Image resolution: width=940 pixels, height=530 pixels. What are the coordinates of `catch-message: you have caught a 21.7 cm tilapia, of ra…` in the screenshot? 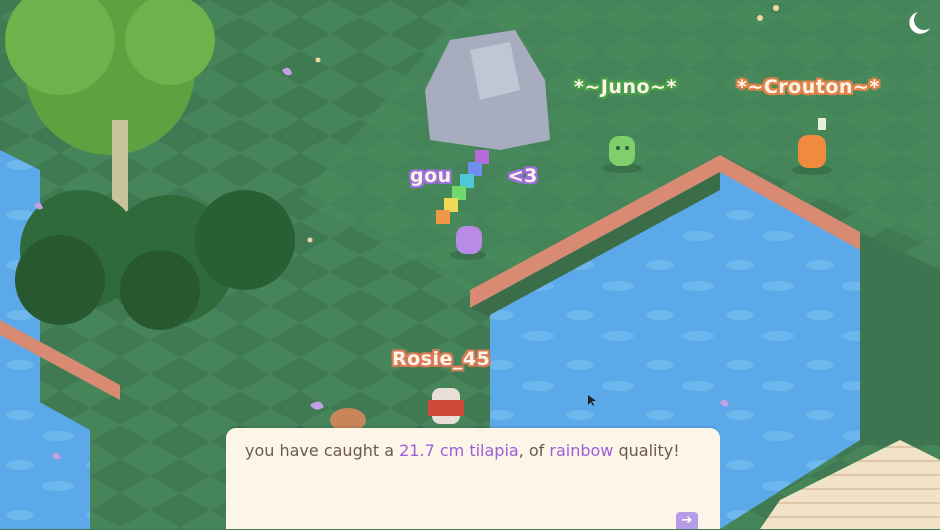 It's located at (465, 451).